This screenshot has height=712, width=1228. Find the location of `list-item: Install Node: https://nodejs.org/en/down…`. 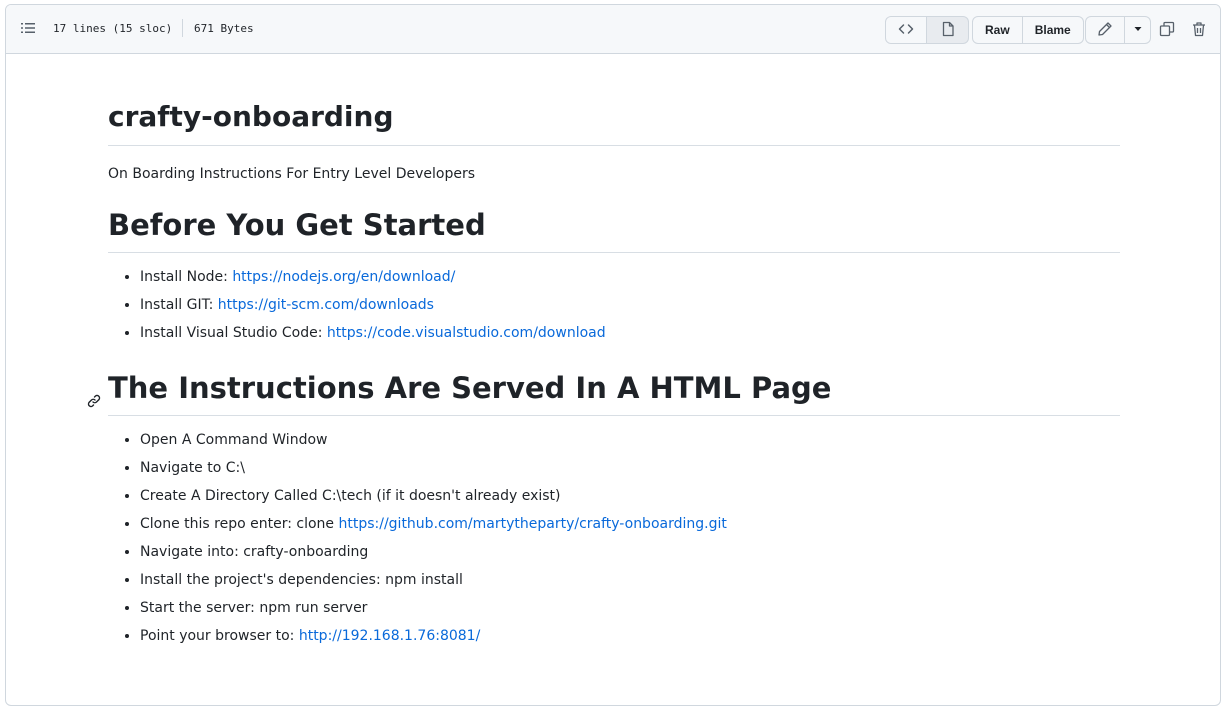

list-item: Install Node: https://nodejs.org/en/down… is located at coordinates (630, 277).